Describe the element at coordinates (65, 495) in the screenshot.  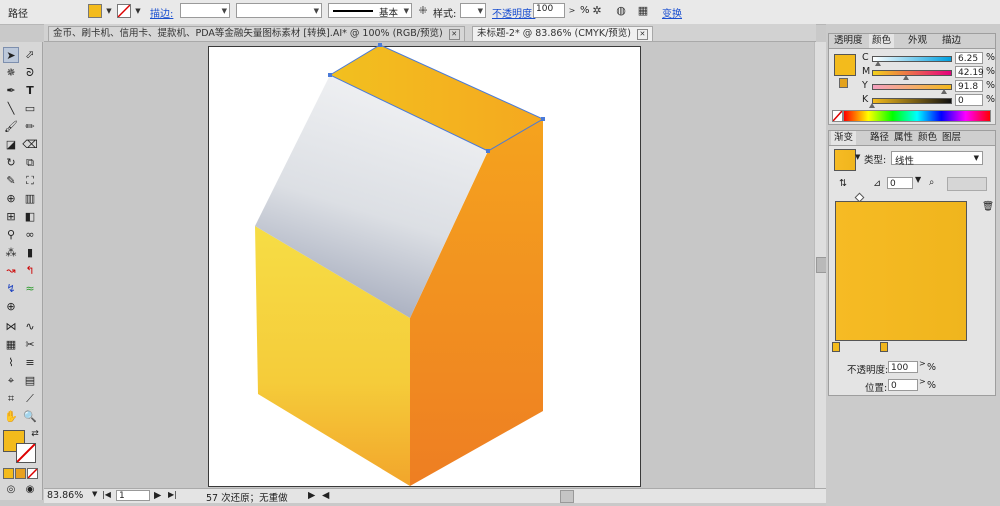
I see `zoom-level: 83.86%` at that location.